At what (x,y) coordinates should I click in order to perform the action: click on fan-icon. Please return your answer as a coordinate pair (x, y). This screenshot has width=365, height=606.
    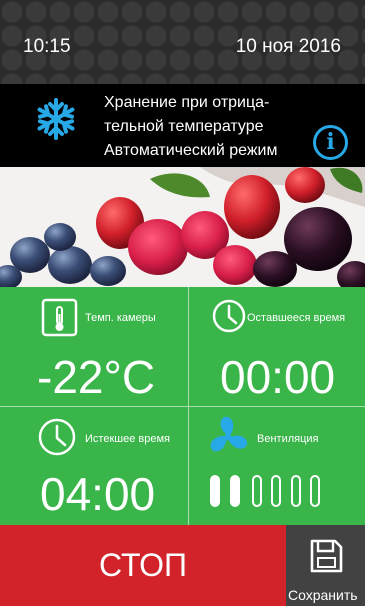
    Looking at the image, I should click on (229, 434).